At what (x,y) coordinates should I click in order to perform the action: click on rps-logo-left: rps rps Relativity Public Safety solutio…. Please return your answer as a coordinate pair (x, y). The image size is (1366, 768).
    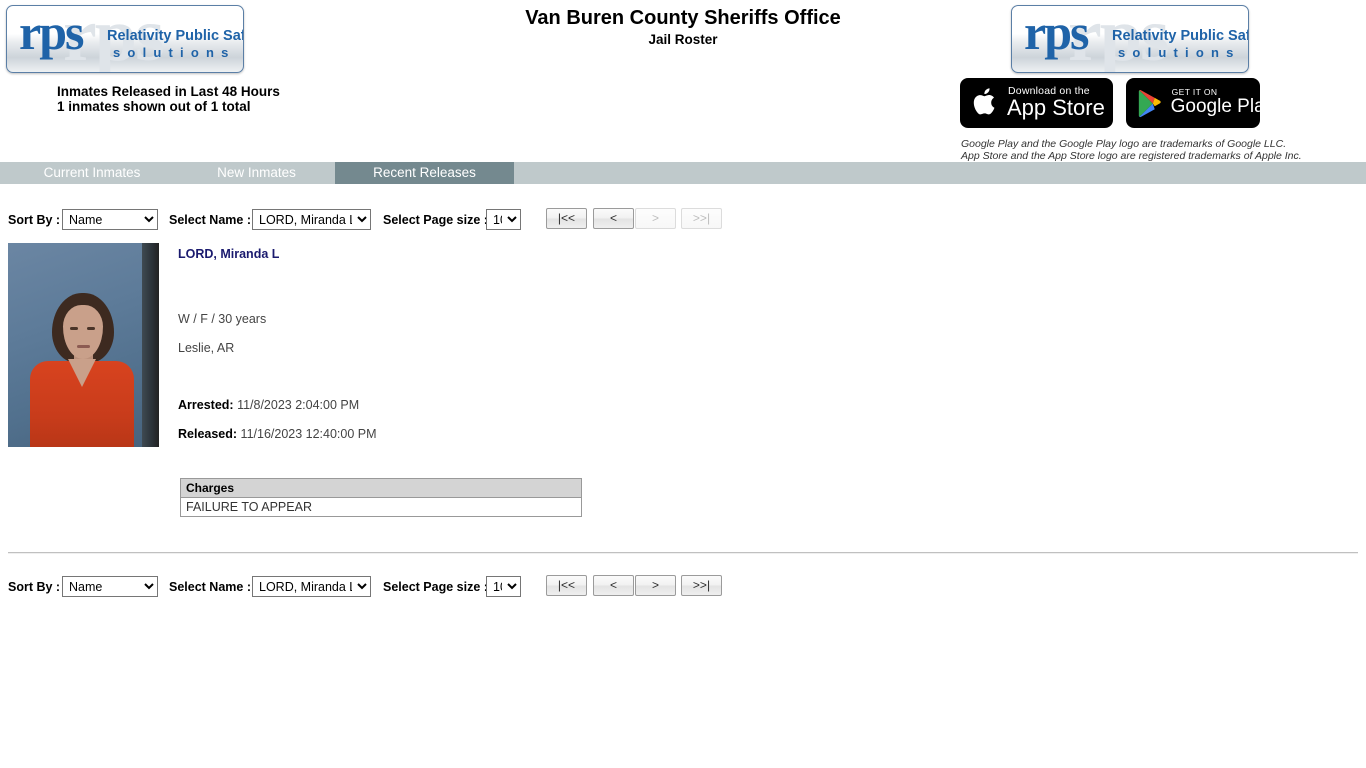
    Looking at the image, I should click on (125, 39).